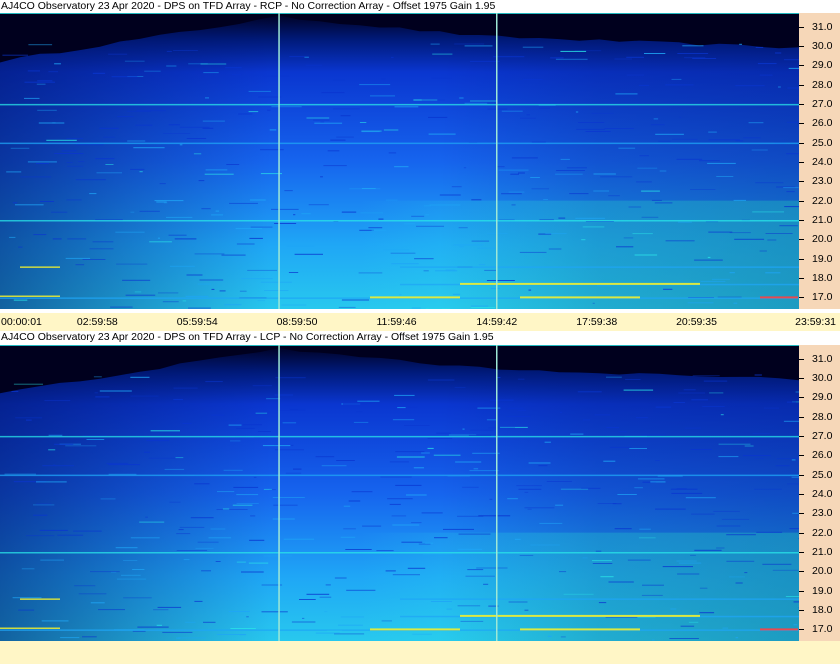 The height and width of the screenshot is (664, 840). What do you see at coordinates (696, 322) in the screenshot?
I see `time-tick-label: 20:59:35` at bounding box center [696, 322].